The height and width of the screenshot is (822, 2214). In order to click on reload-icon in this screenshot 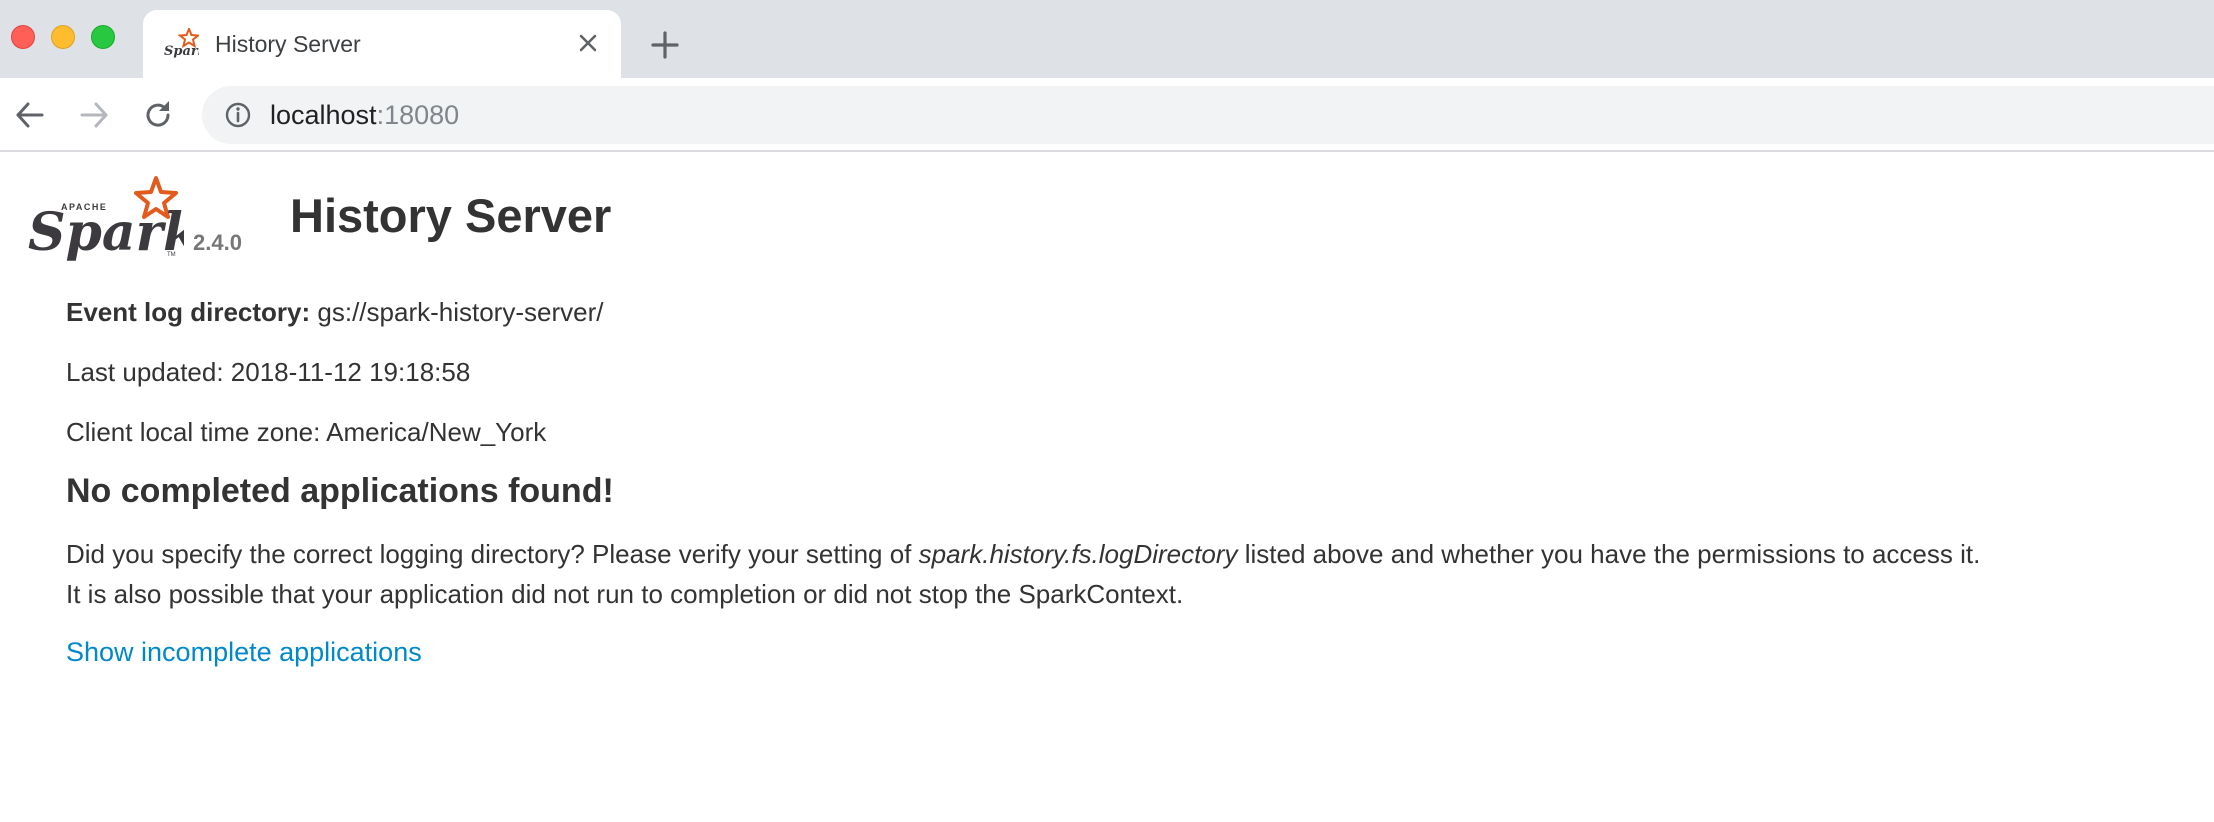, I will do `click(158, 115)`.